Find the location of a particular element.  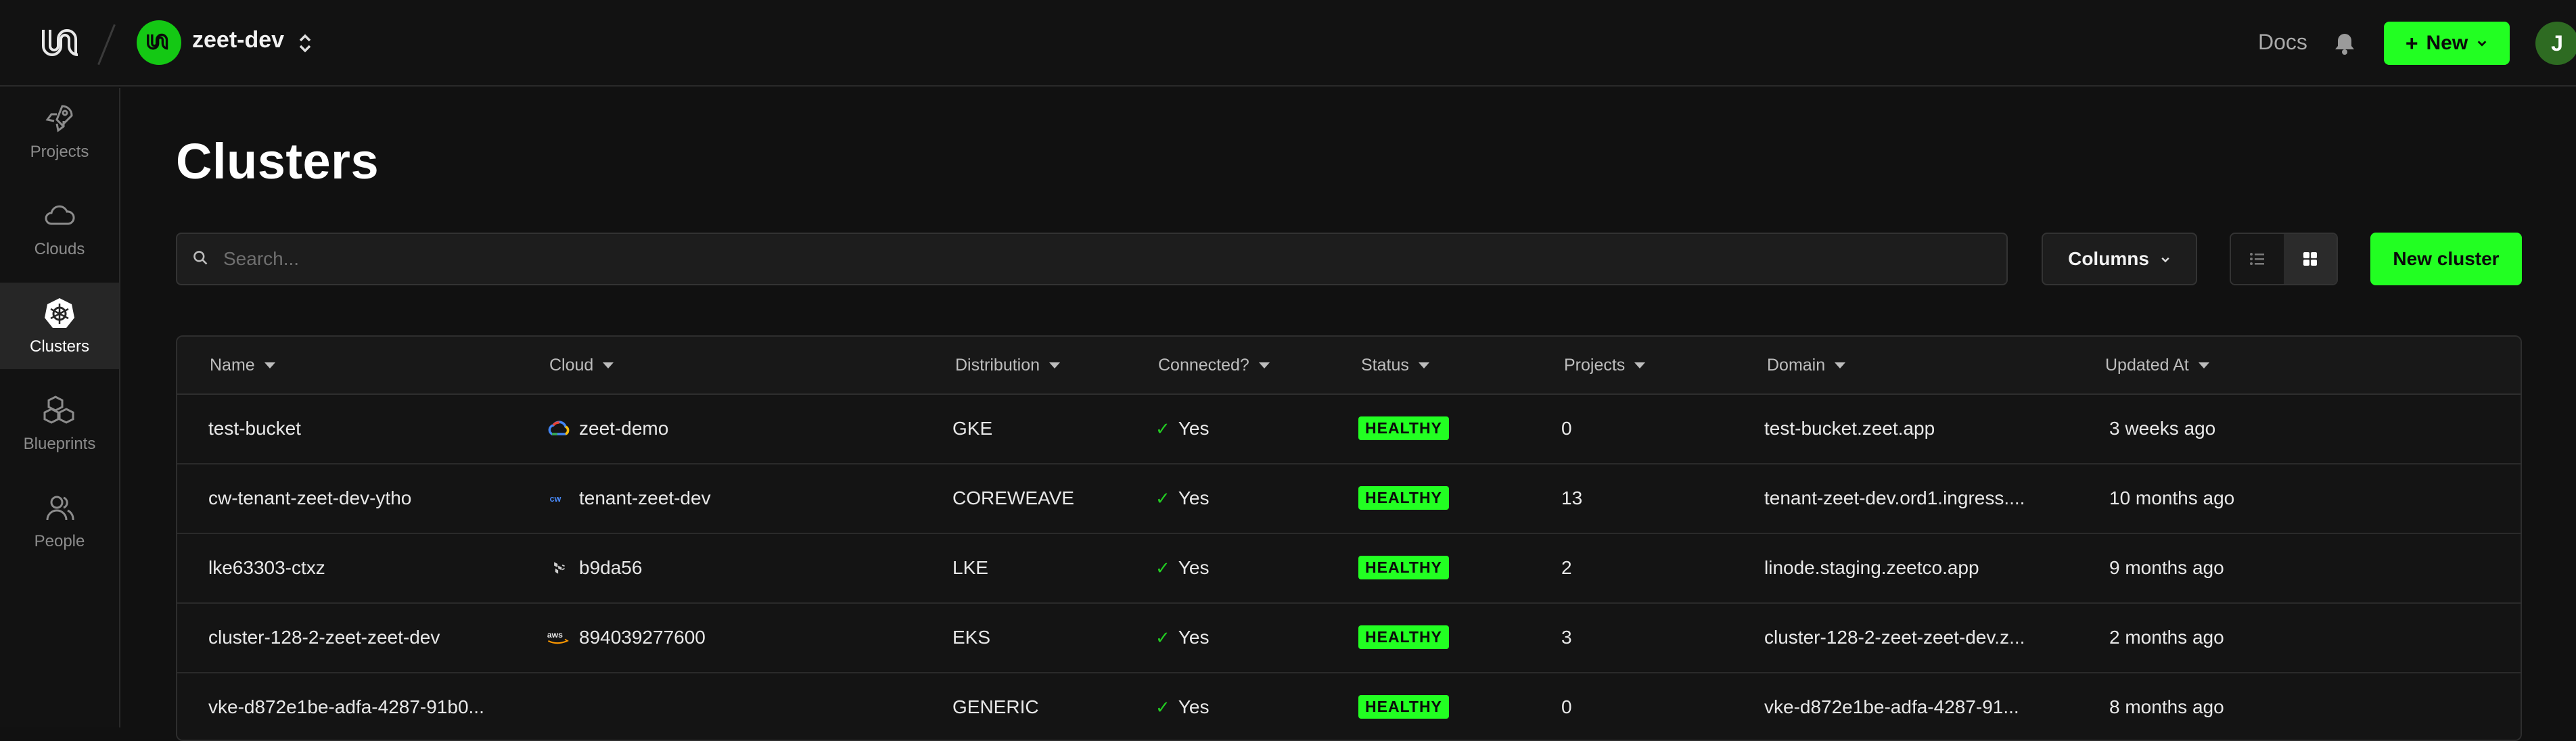

sidebar-item-label: Clouds is located at coordinates (59, 249).